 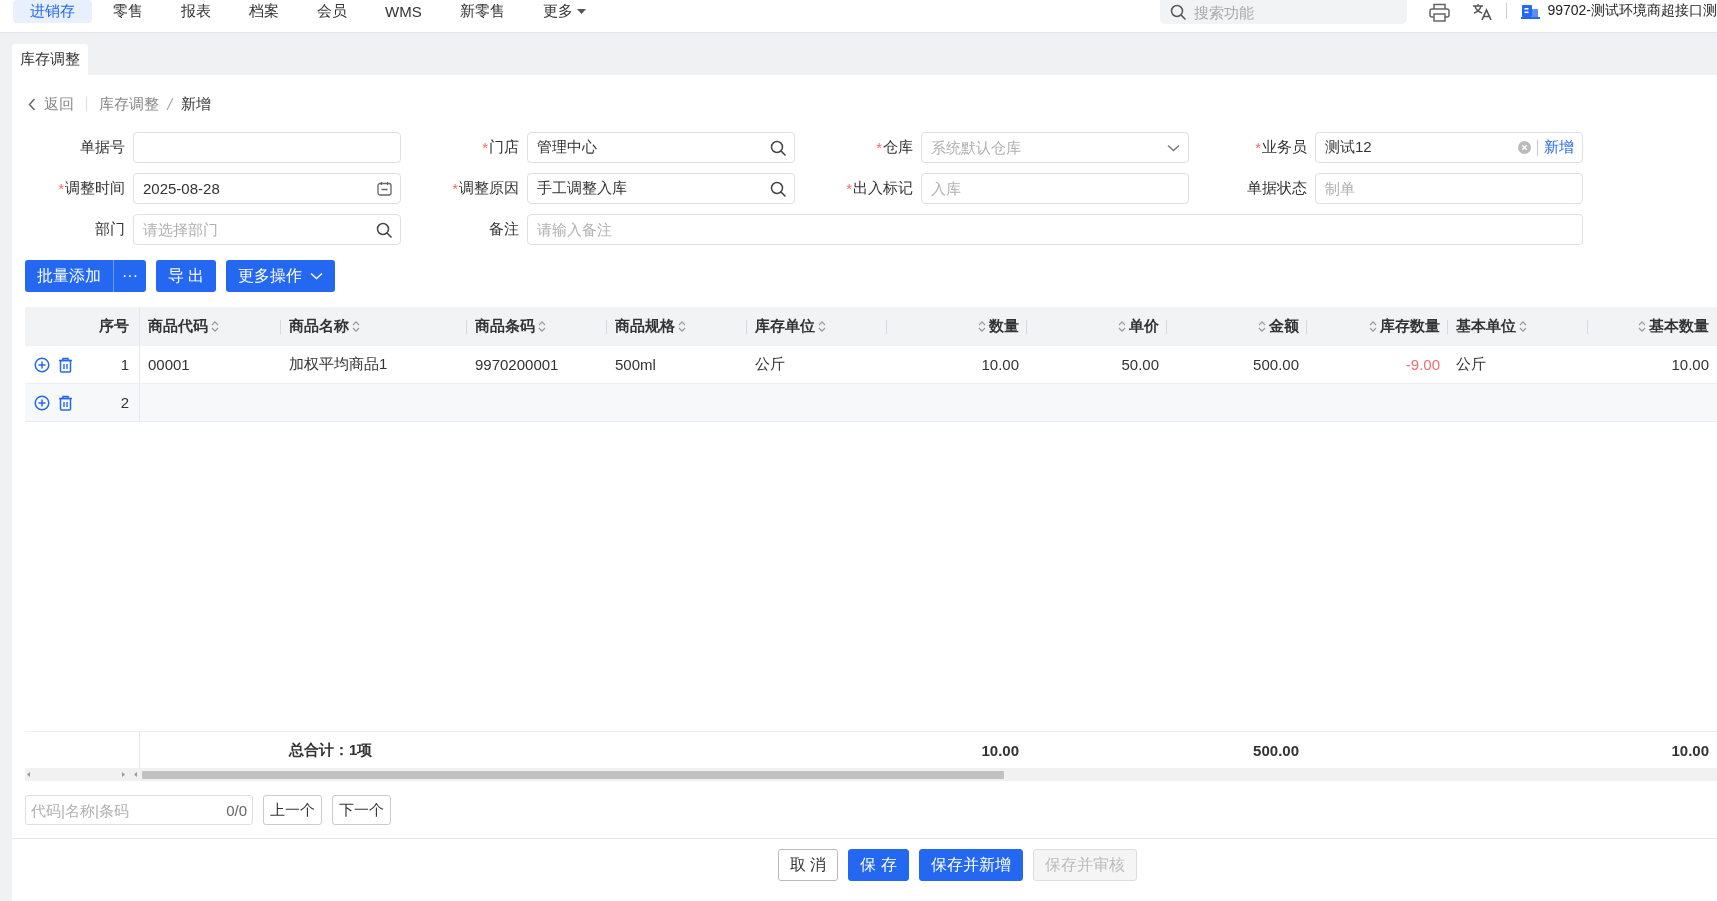 What do you see at coordinates (661, 147) in the screenshot?
I see `search-field: 管理中心` at bounding box center [661, 147].